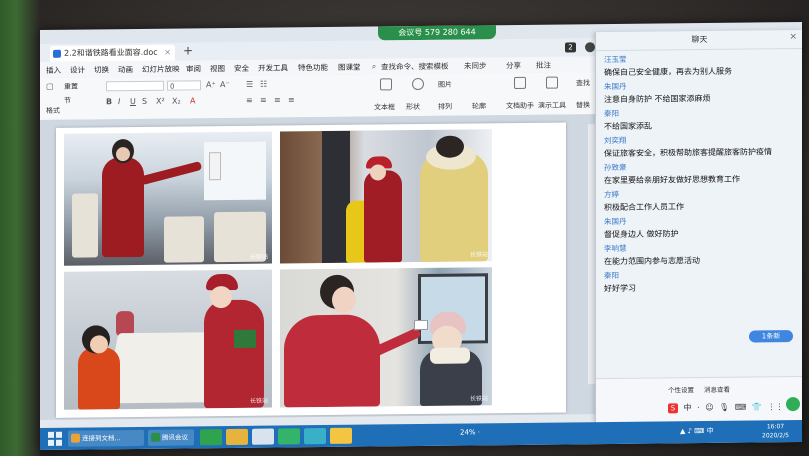 Image resolution: width=809 pixels, height=456 pixels. What do you see at coordinates (445, 85) in the screenshot?
I see `picture-button: 图片` at bounding box center [445, 85].